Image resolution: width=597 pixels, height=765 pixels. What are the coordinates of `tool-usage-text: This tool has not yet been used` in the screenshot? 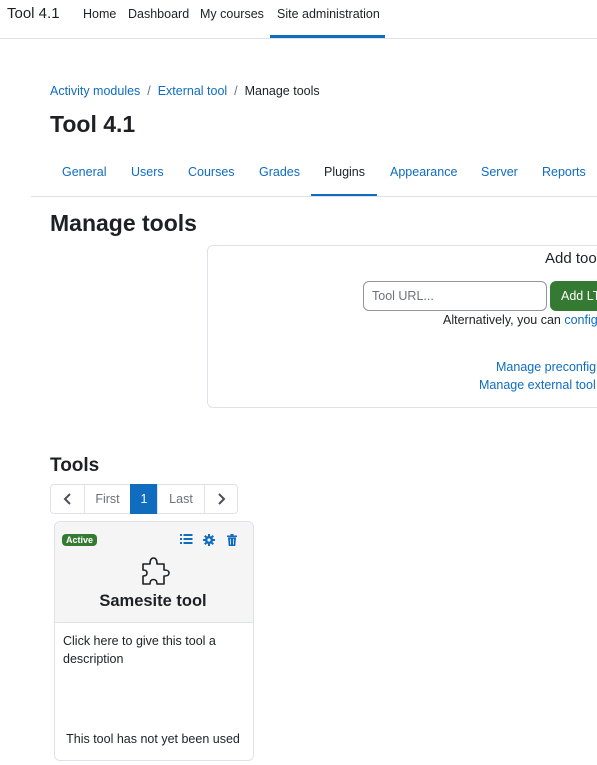 It's located at (153, 739).